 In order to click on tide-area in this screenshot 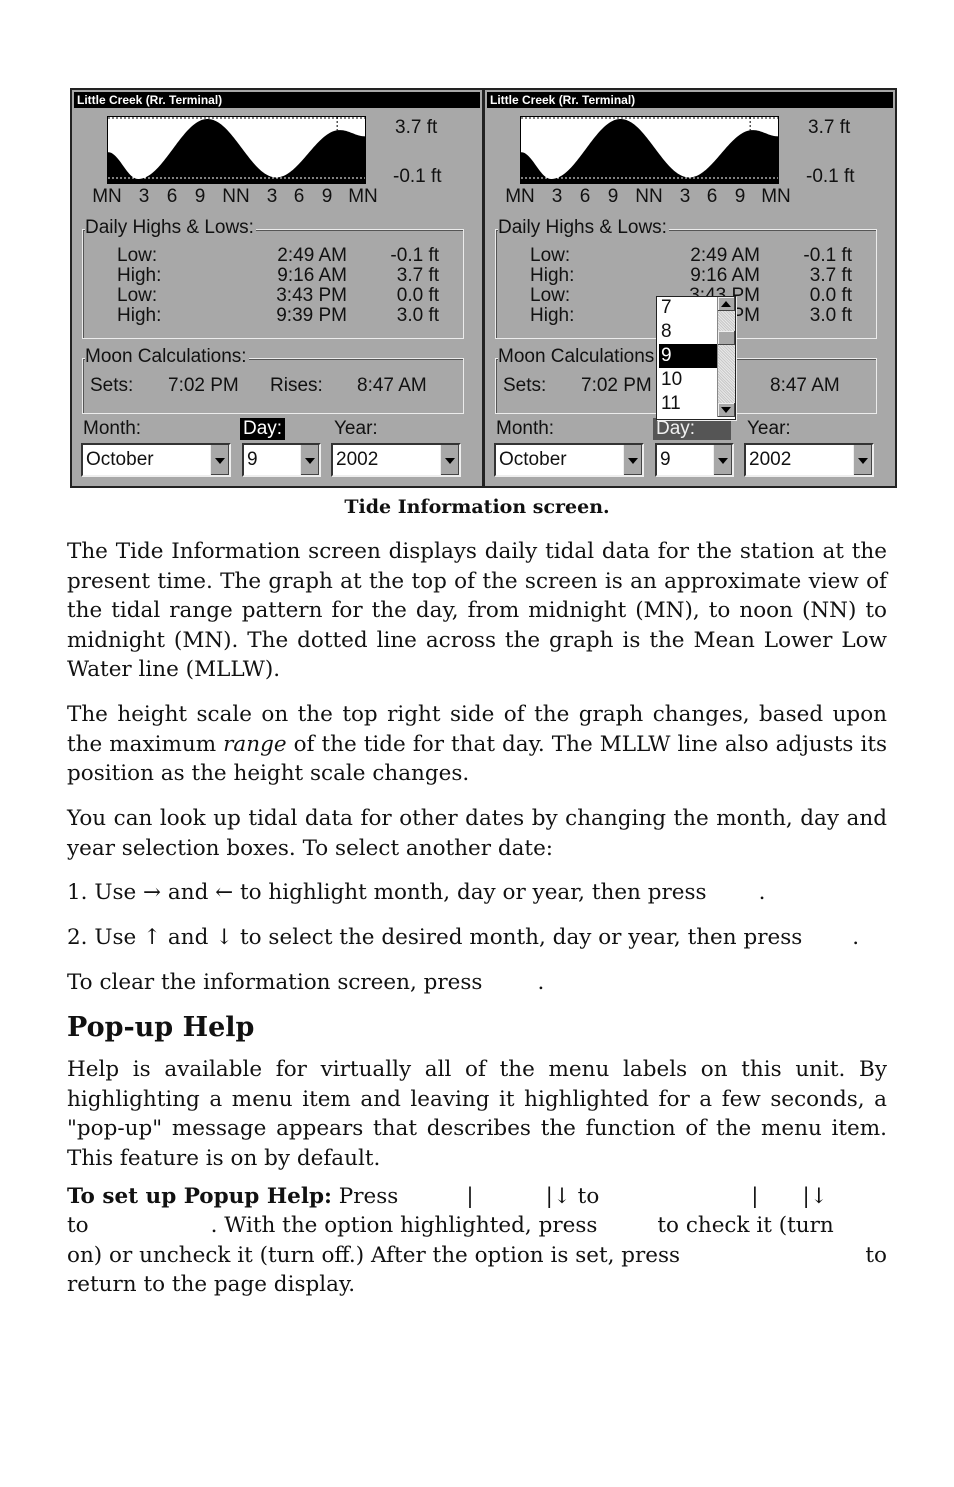, I will do `click(649, 151)`.